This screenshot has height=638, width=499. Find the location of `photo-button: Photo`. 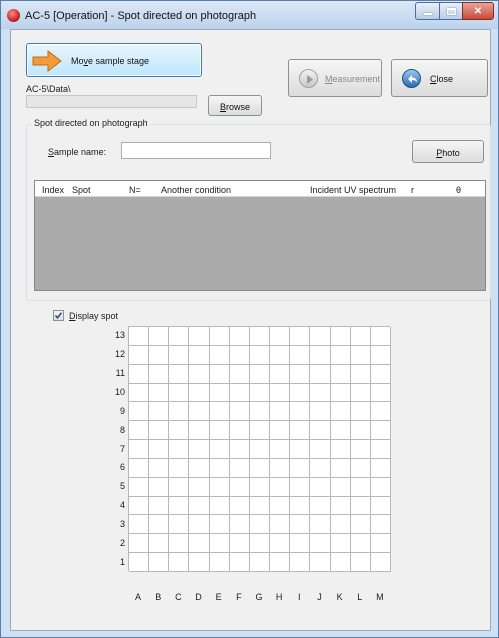

photo-button: Photo is located at coordinates (448, 151).